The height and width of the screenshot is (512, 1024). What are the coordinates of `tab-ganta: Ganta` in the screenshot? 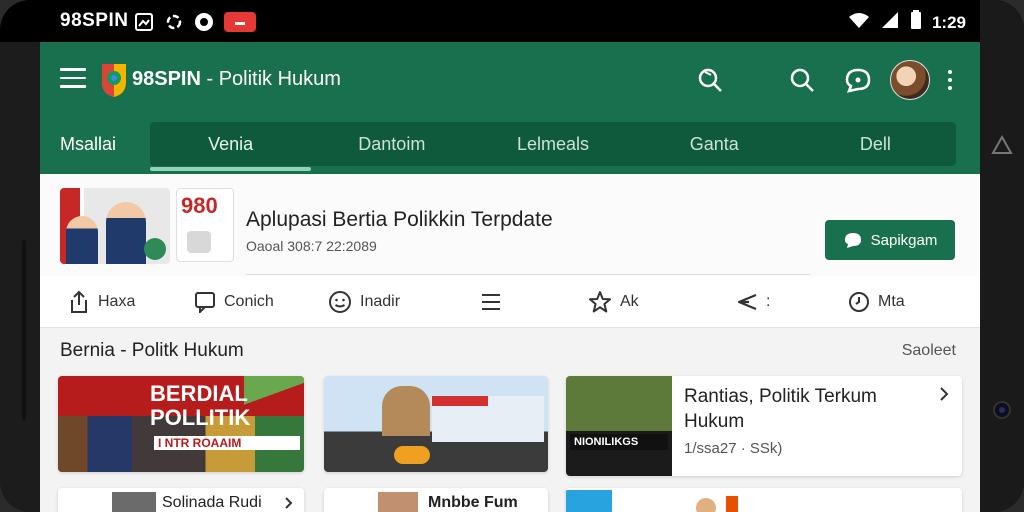 It's located at (714, 144).